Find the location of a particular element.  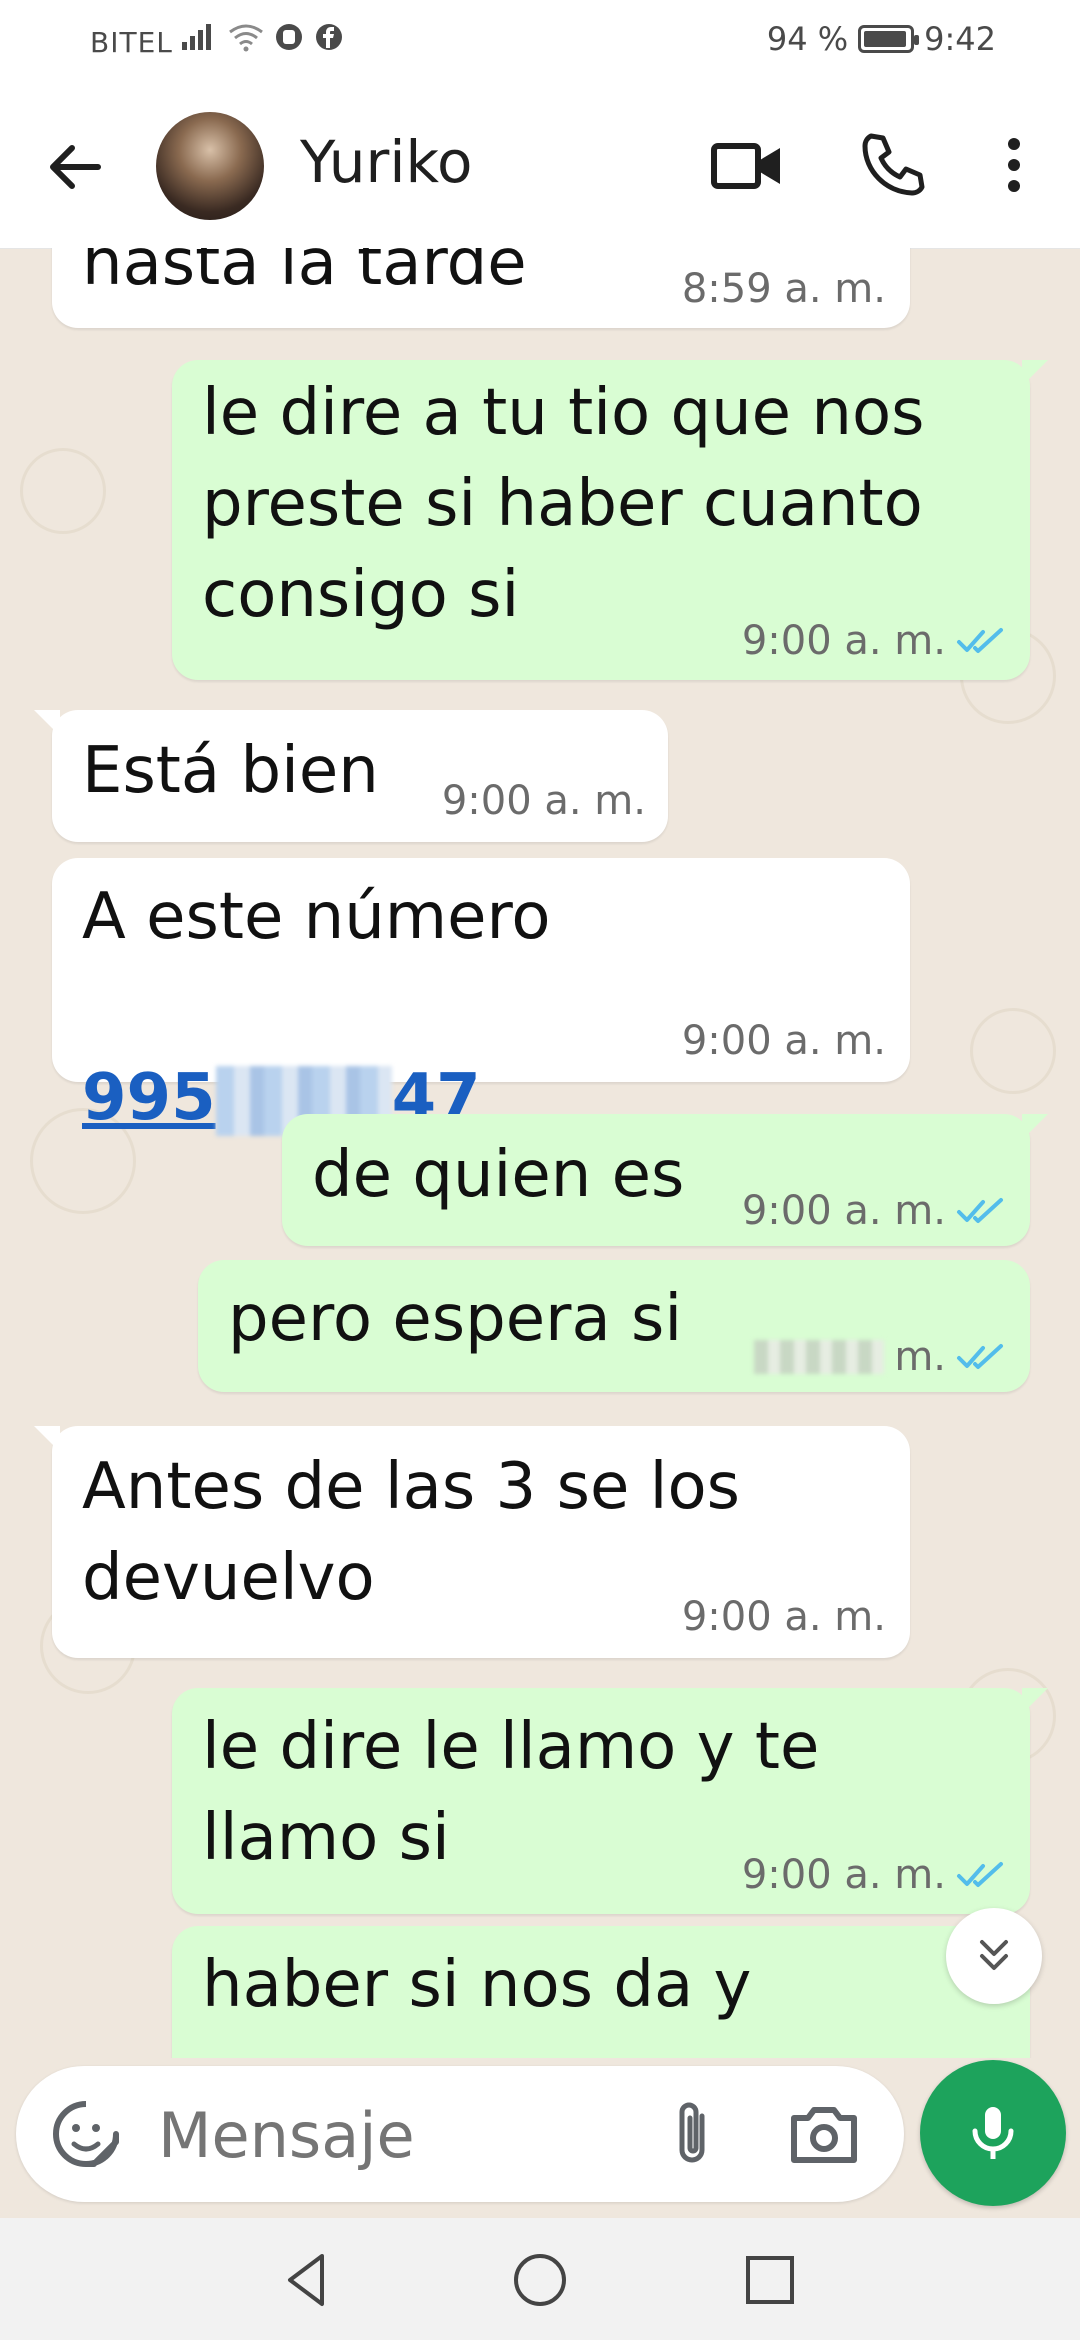

sticker-icon is located at coordinates (86, 2134).